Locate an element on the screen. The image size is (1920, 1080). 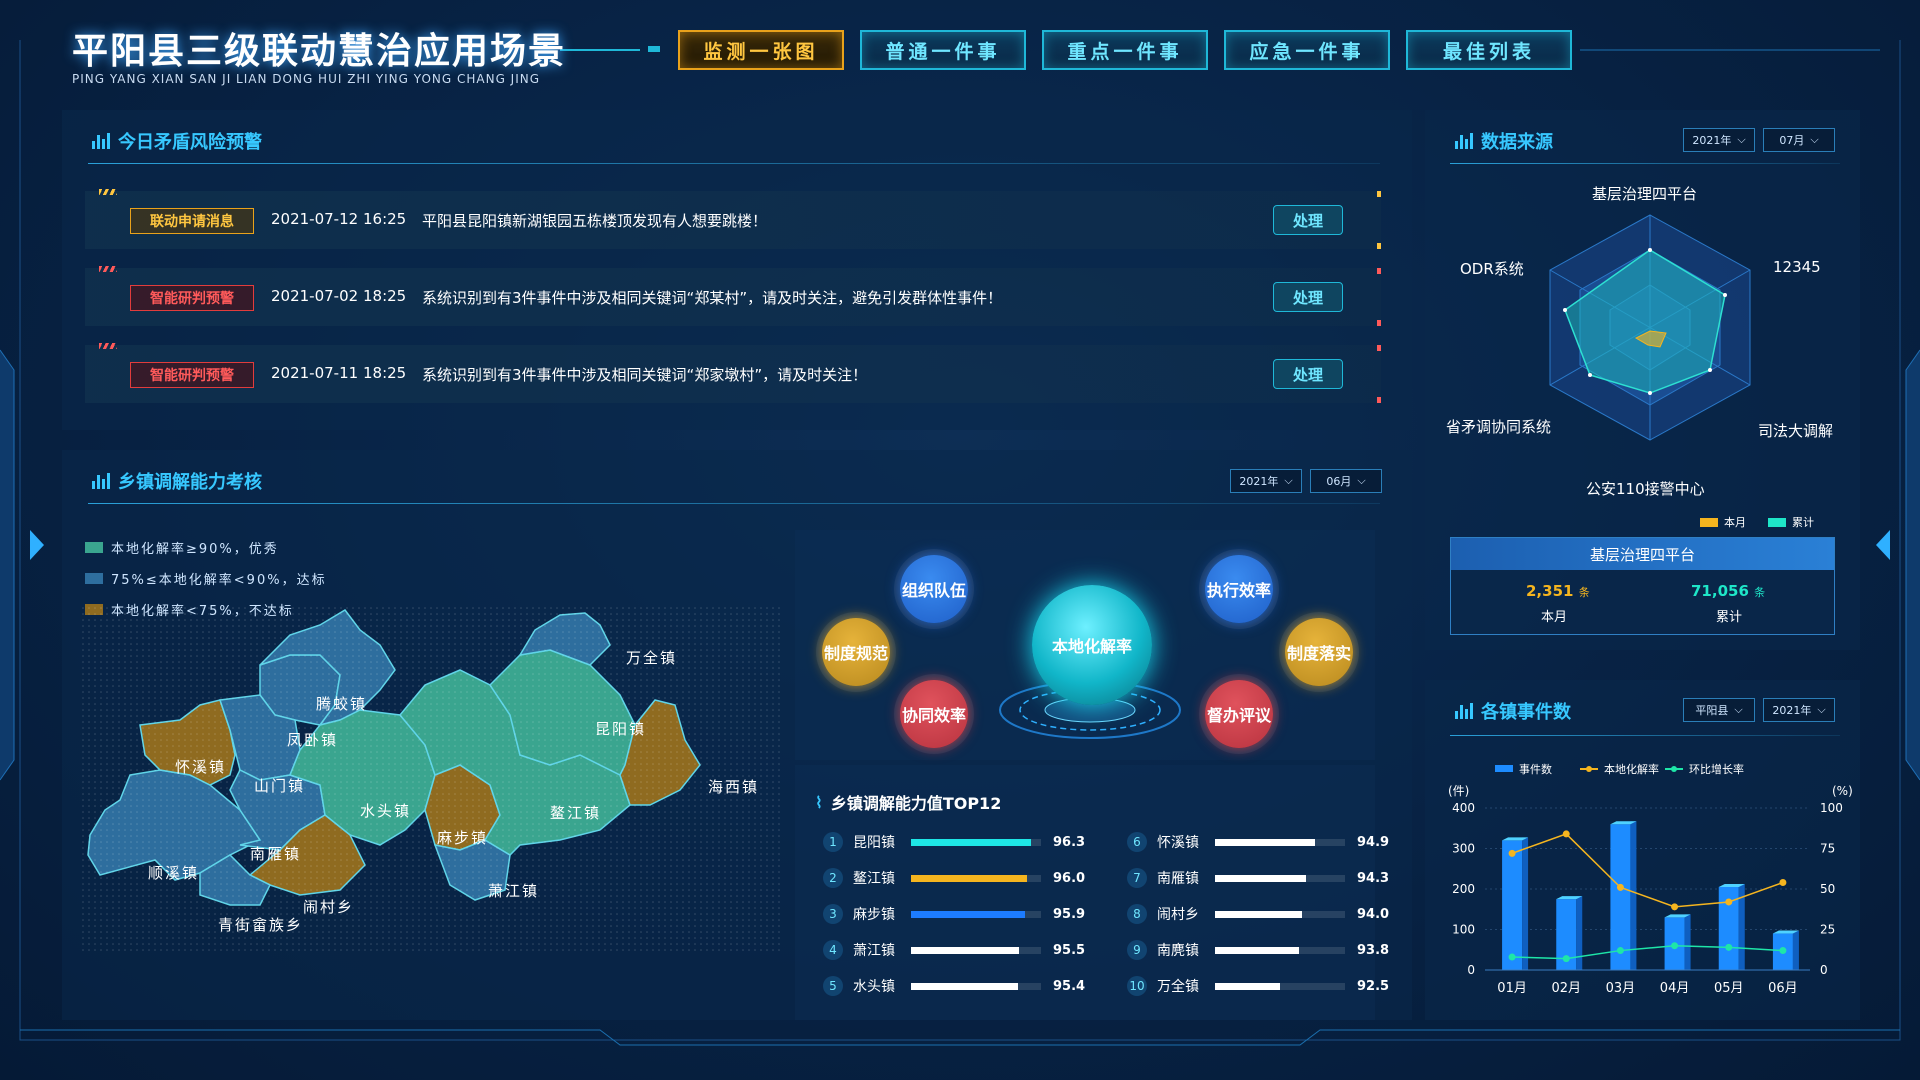
rank-value: 95.4 is located at coordinates (1069, 986).